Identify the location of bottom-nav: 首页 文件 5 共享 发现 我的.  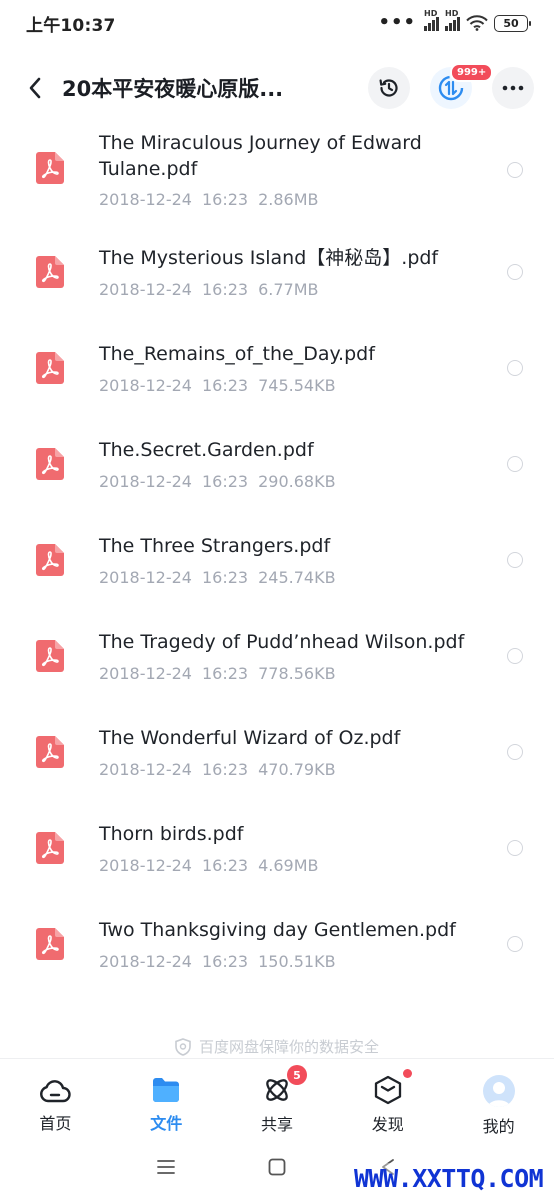
(277, 1097).